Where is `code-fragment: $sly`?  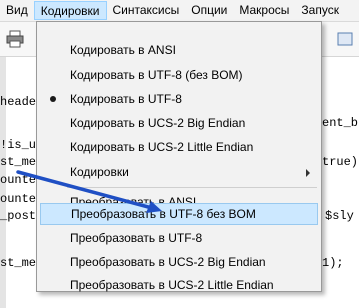 code-fragment: $sly is located at coordinates (339, 216).